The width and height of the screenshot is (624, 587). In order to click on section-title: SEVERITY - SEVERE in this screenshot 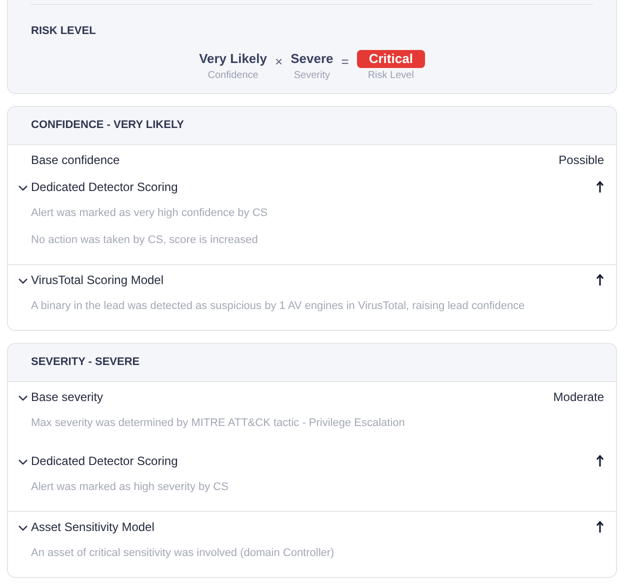, I will do `click(85, 362)`.